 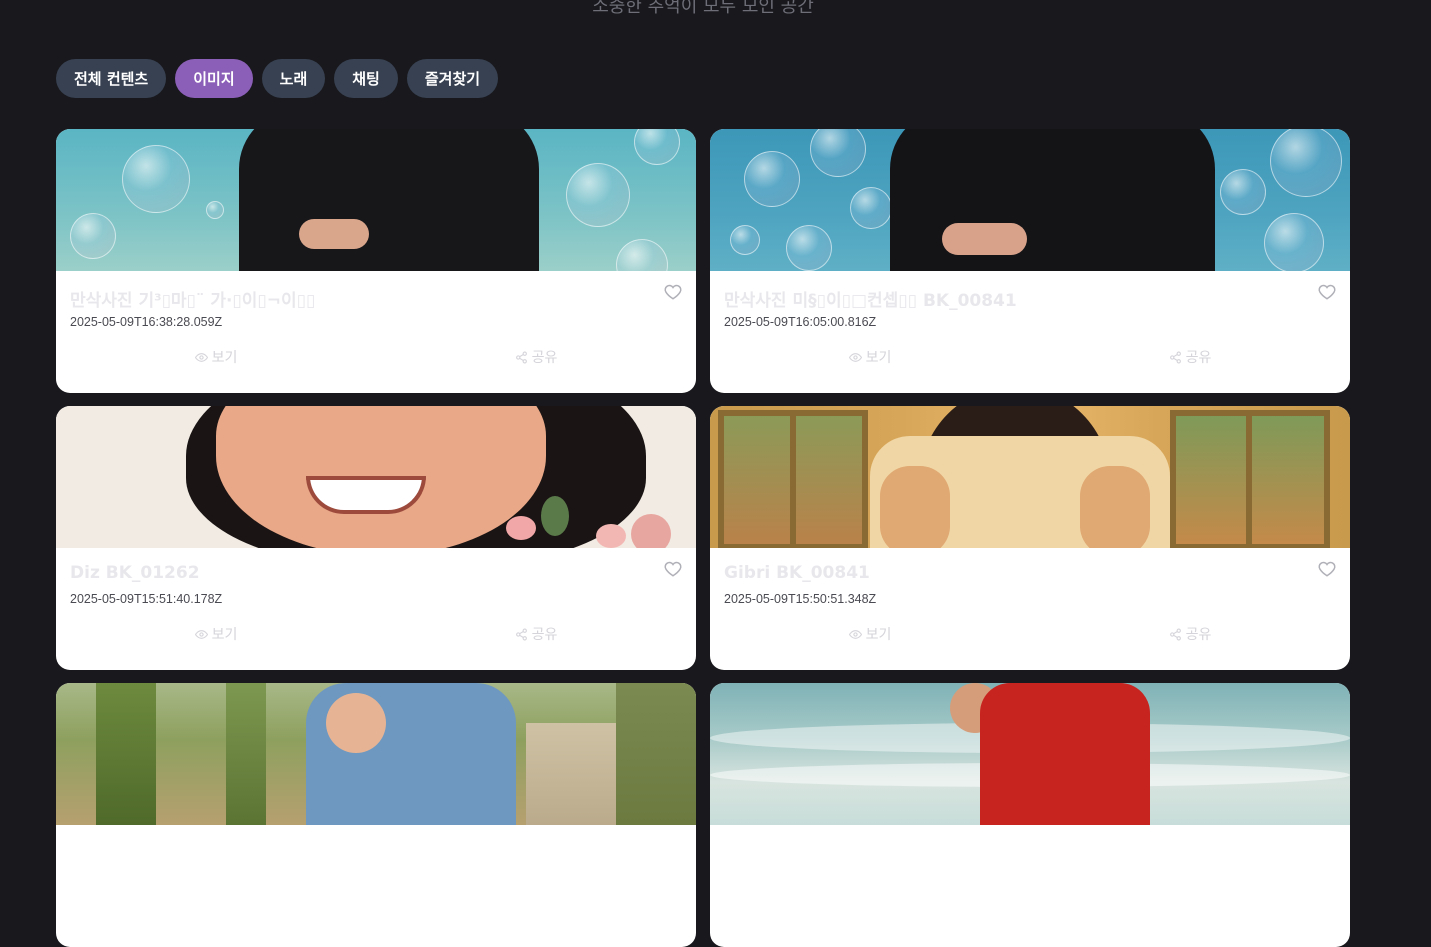 What do you see at coordinates (193, 301) in the screenshot?
I see `card-title: 만삭사진 기³▯마▯¨ 가·▯이▯¬이▯▯` at bounding box center [193, 301].